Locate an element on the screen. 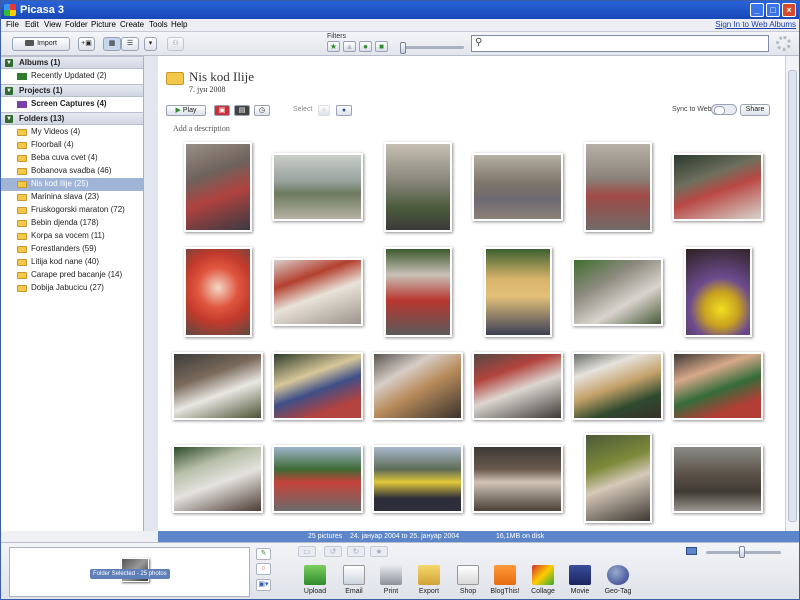 The width and height of the screenshot is (800, 600). import-button: Import is located at coordinates (41, 44).